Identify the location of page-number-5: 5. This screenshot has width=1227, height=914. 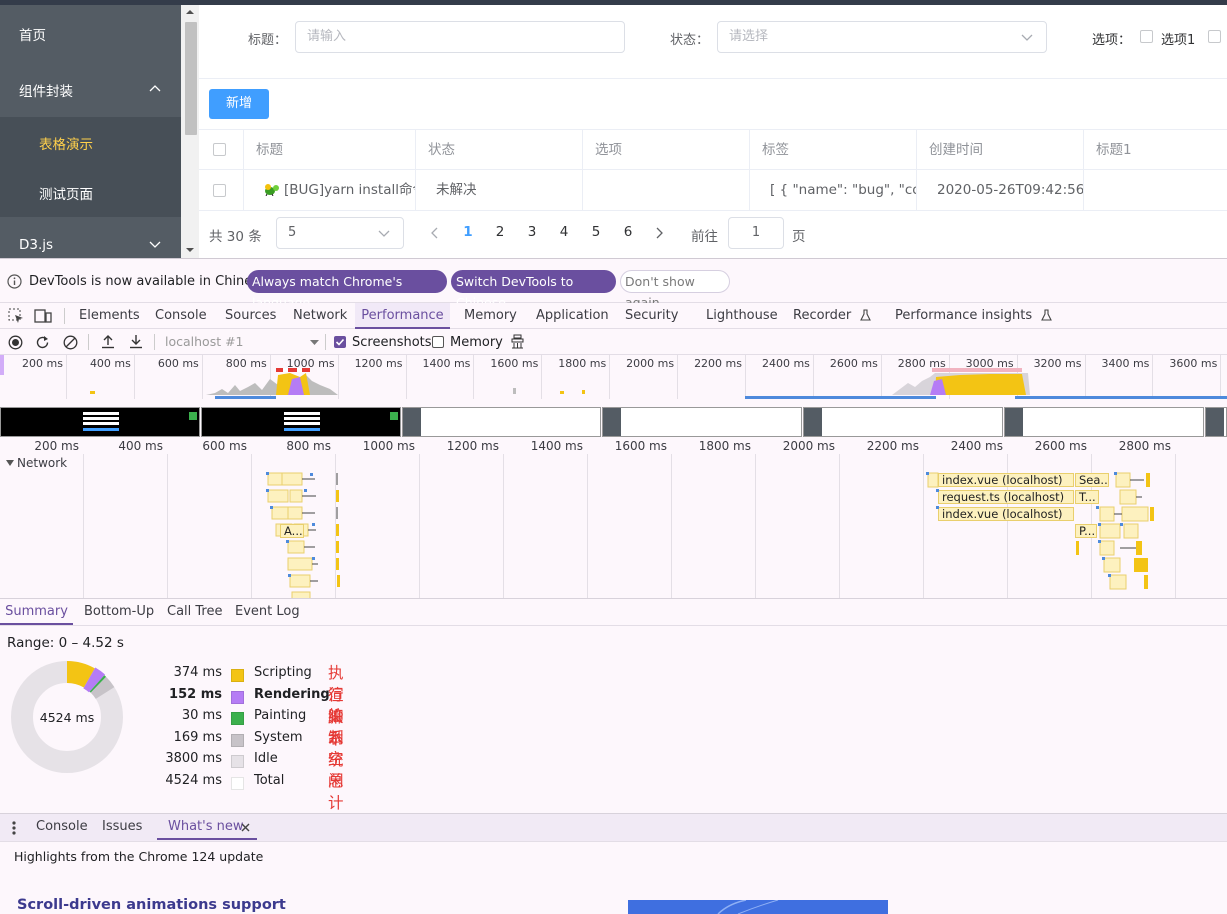
(596, 232).